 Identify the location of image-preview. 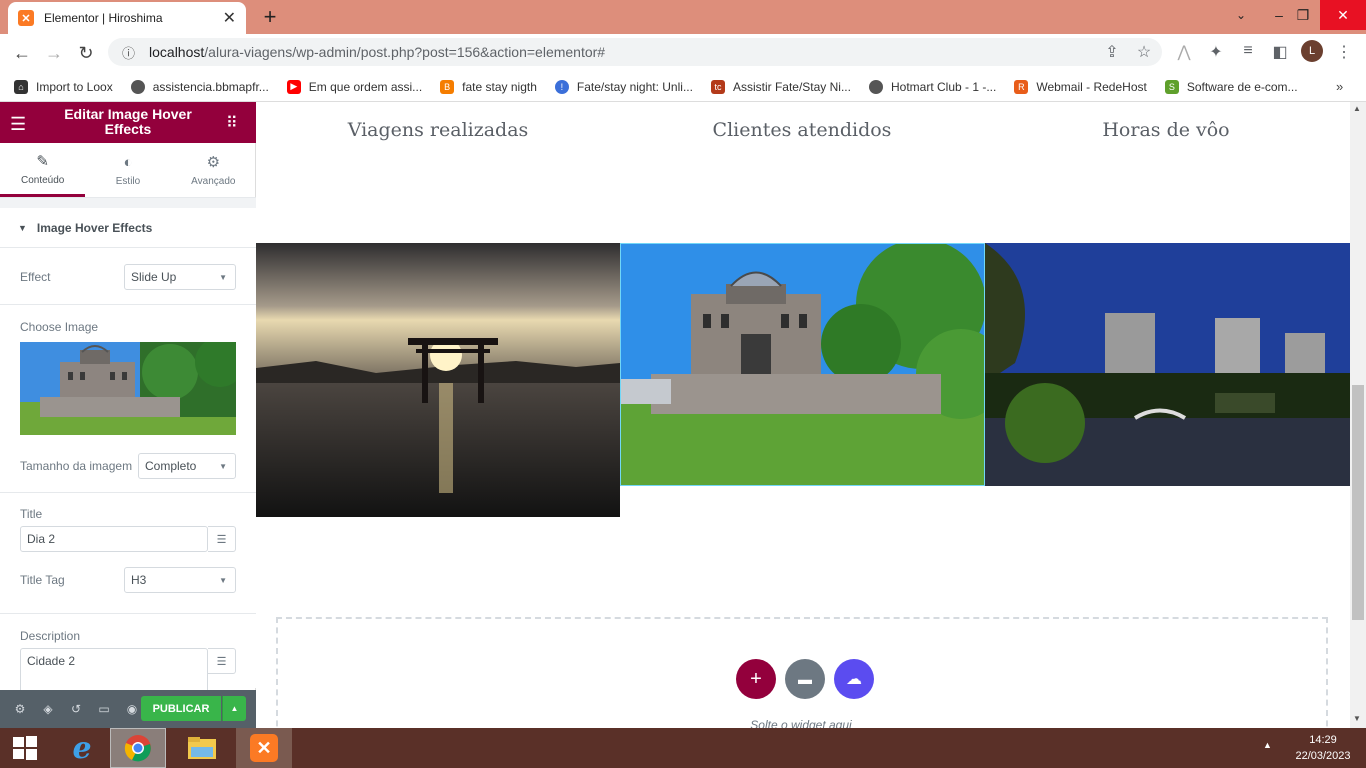
(128, 388).